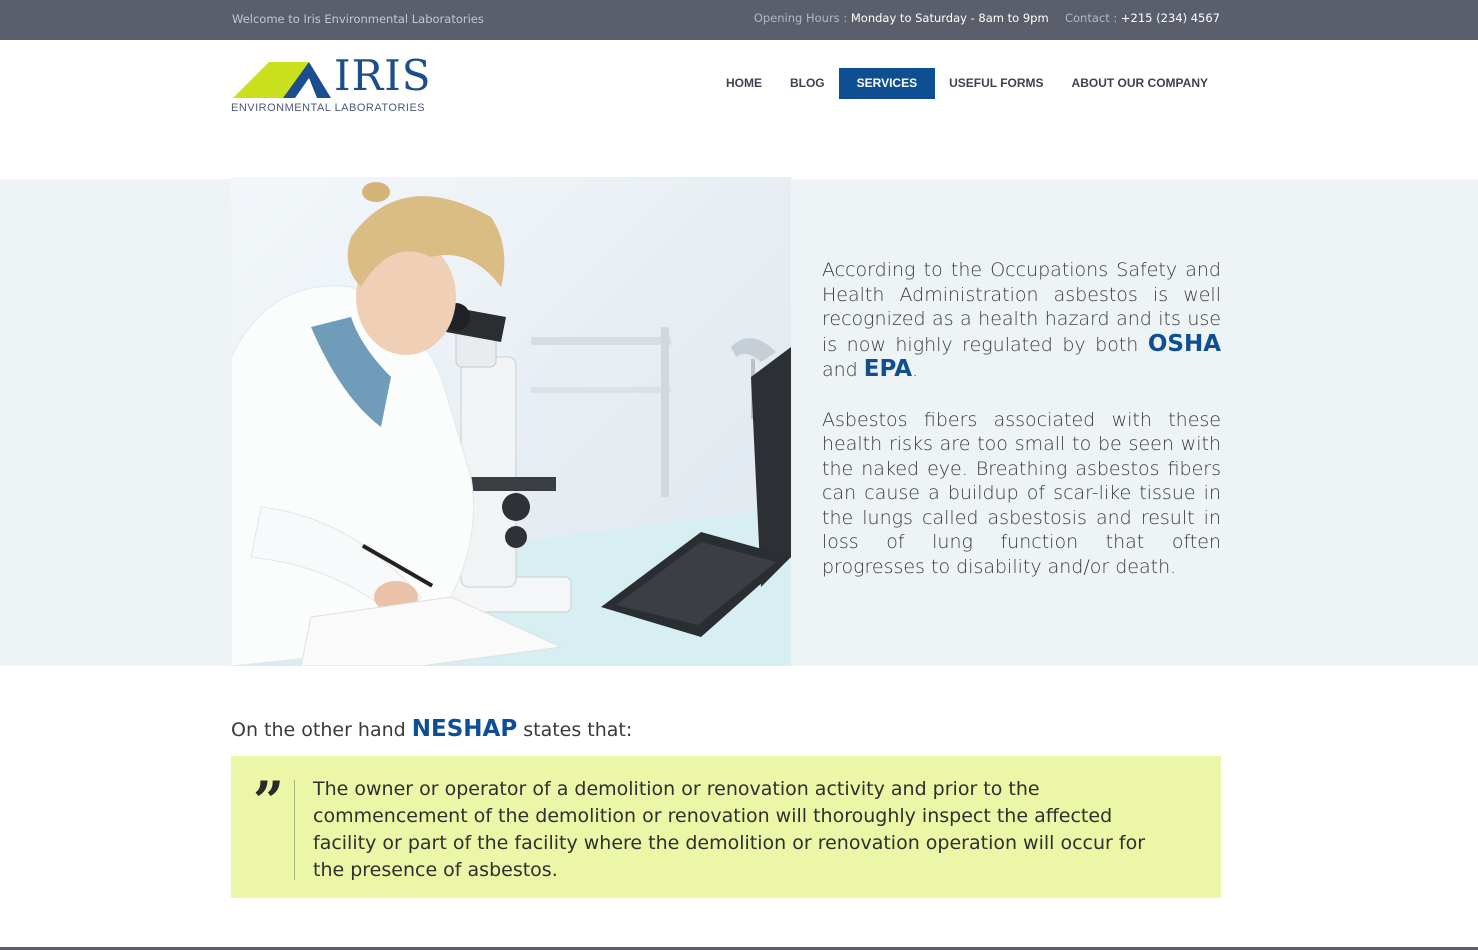  I want to click on neshap-highlight: NESHAP, so click(464, 729).